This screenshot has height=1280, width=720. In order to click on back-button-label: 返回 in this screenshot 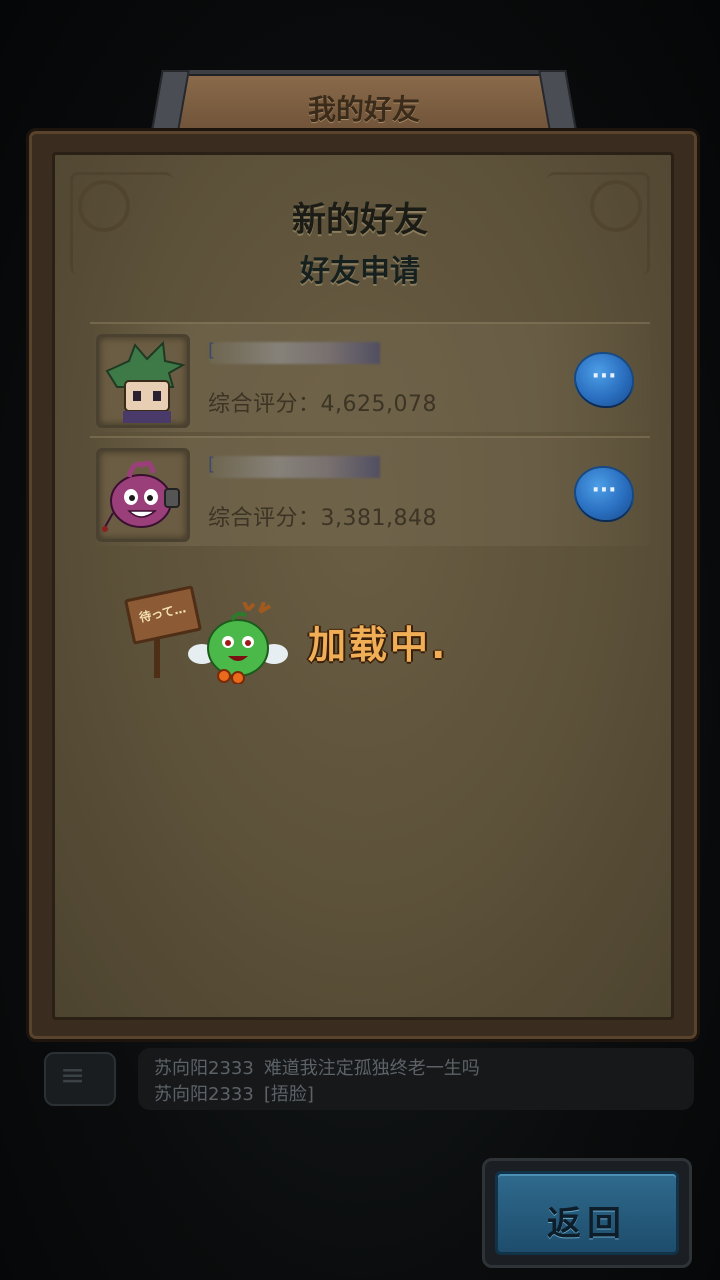, I will do `click(587, 1224)`.